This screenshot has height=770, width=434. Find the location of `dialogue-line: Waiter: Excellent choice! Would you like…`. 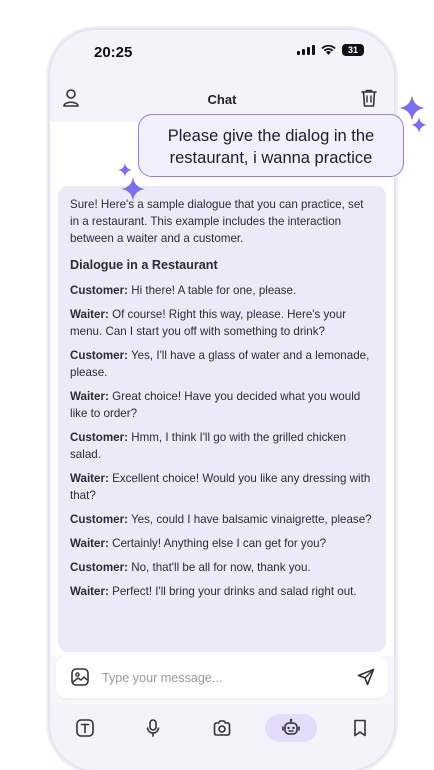

dialogue-line: Waiter: Excellent choice! Would you like… is located at coordinates (220, 487).